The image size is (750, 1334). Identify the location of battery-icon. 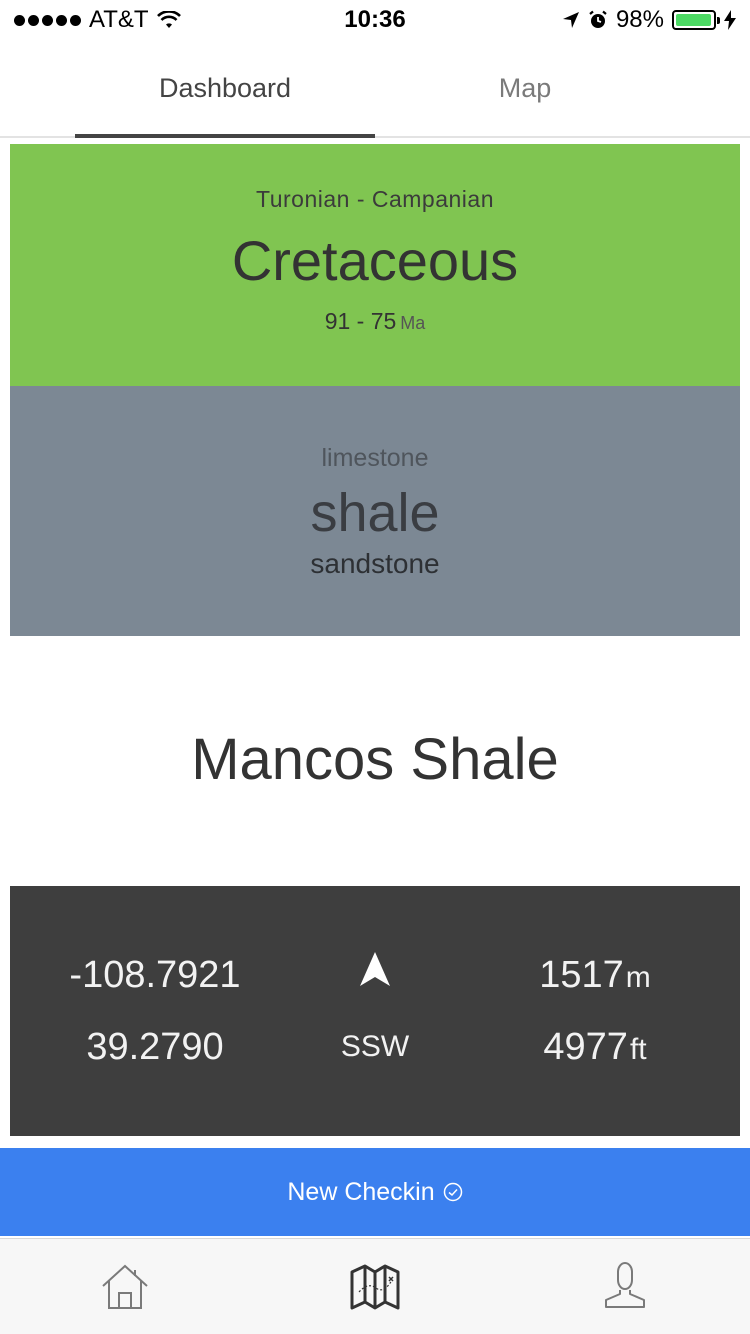
(696, 20).